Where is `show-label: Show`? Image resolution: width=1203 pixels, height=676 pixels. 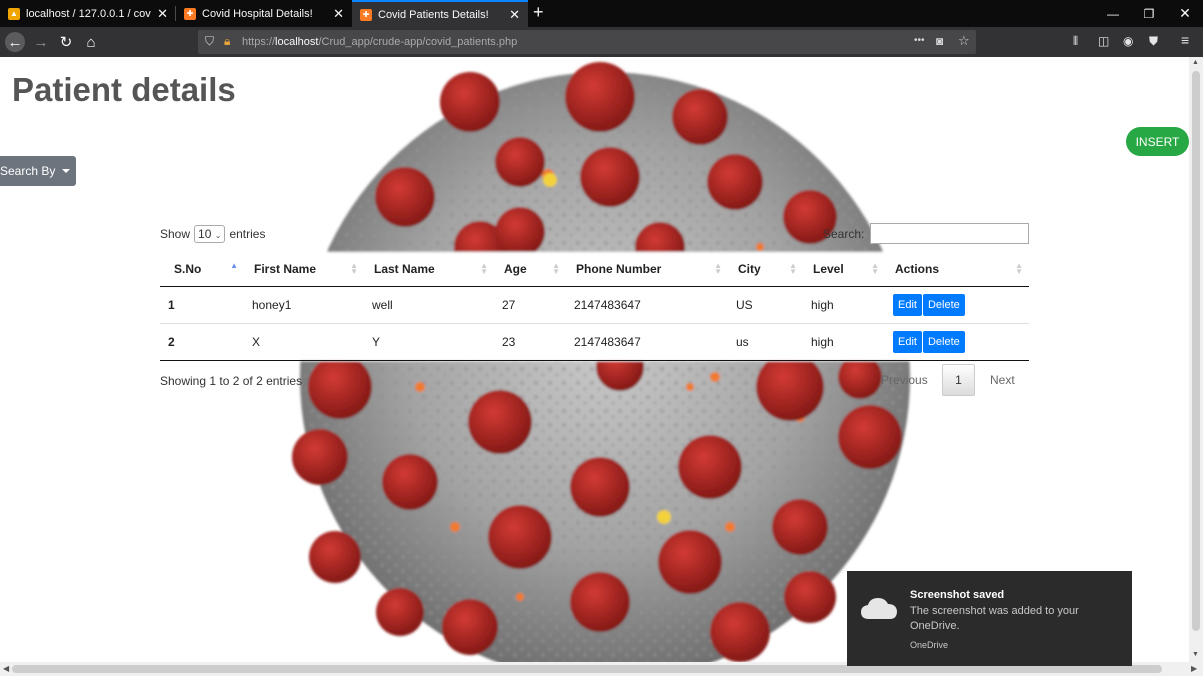 show-label: Show is located at coordinates (175, 234).